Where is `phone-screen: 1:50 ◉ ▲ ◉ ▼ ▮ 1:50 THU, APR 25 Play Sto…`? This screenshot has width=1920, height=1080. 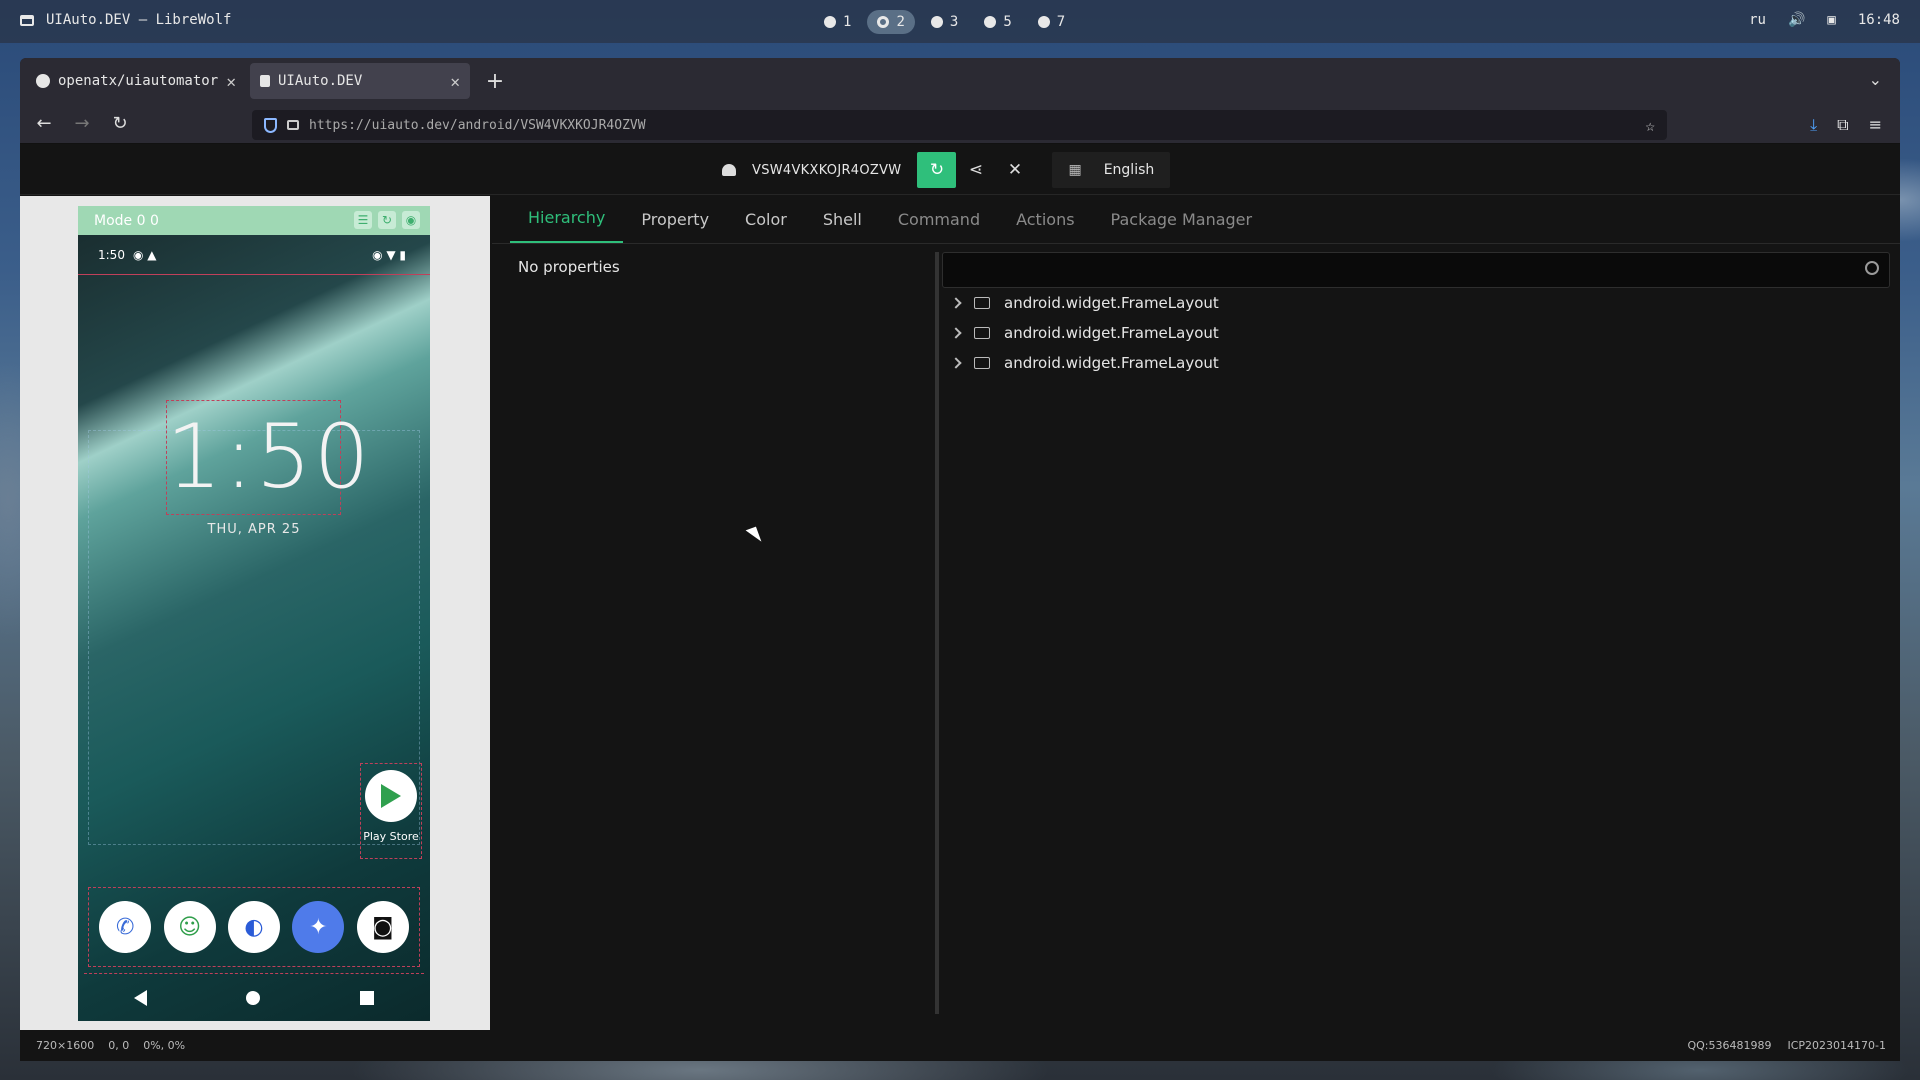 phone-screen: 1:50 ◉ ▲ ◉ ▼ ▮ 1:50 THU, APR 25 Play Sto… is located at coordinates (254, 628).